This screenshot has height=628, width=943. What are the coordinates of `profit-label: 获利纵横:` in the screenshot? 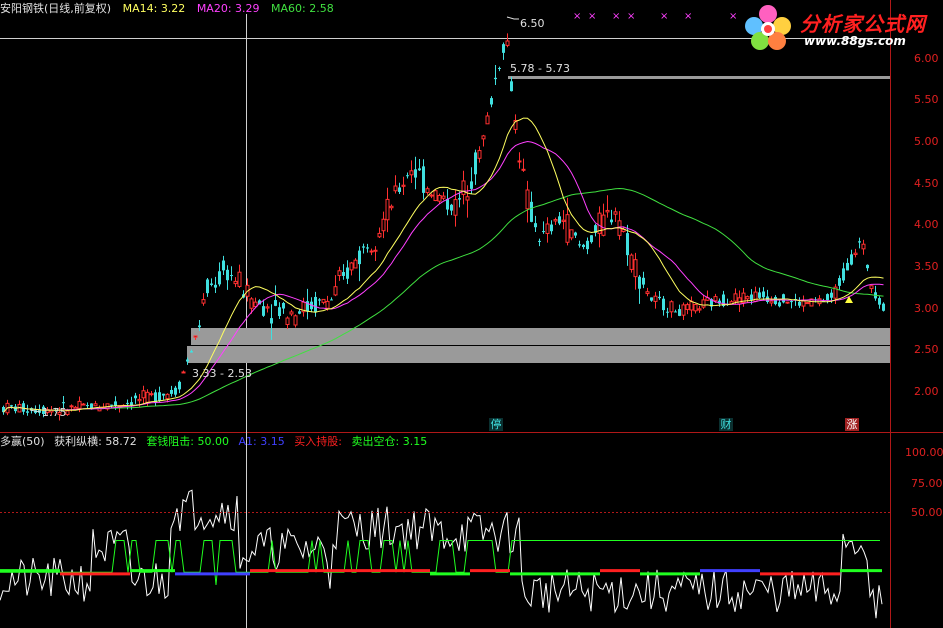 It's located at (78, 441).